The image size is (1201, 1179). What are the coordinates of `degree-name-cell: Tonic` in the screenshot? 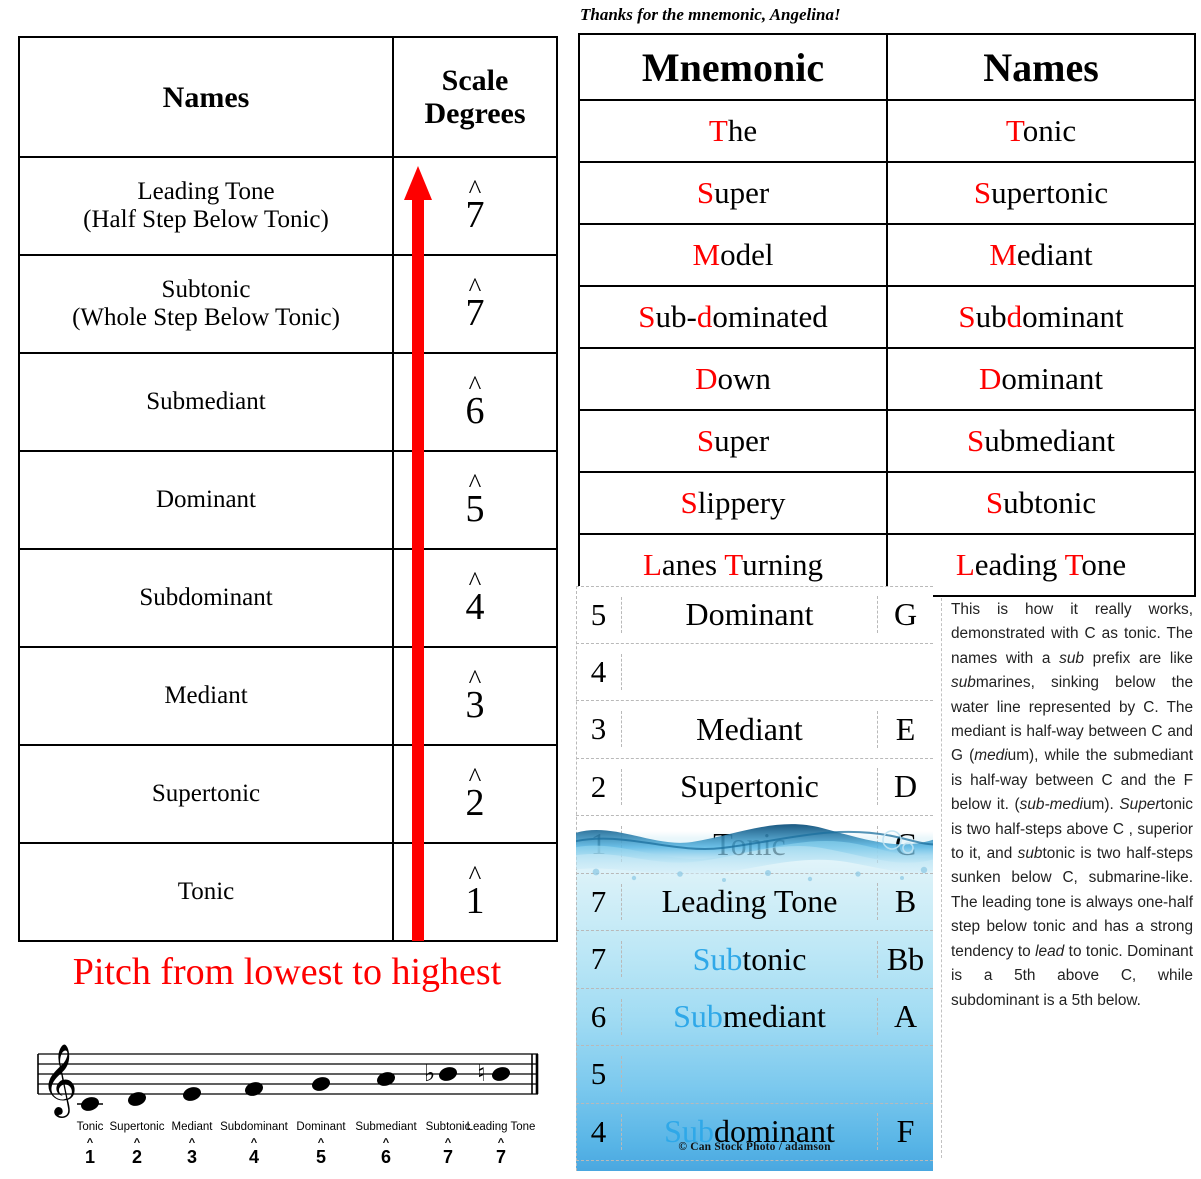 It's located at (206, 892).